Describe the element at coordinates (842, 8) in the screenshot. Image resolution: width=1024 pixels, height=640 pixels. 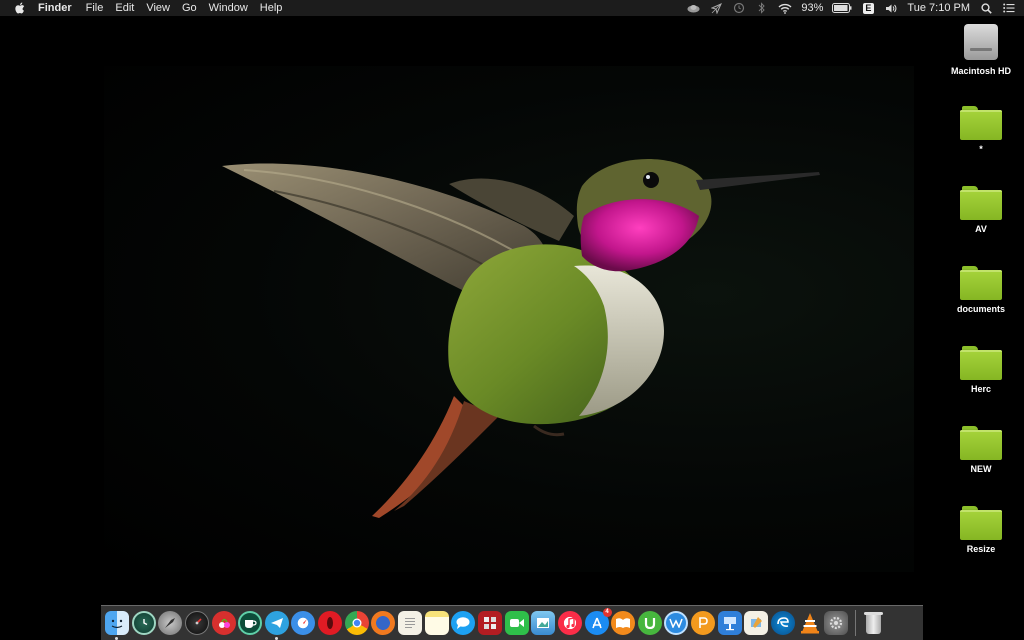
I see `battery-icon` at that location.